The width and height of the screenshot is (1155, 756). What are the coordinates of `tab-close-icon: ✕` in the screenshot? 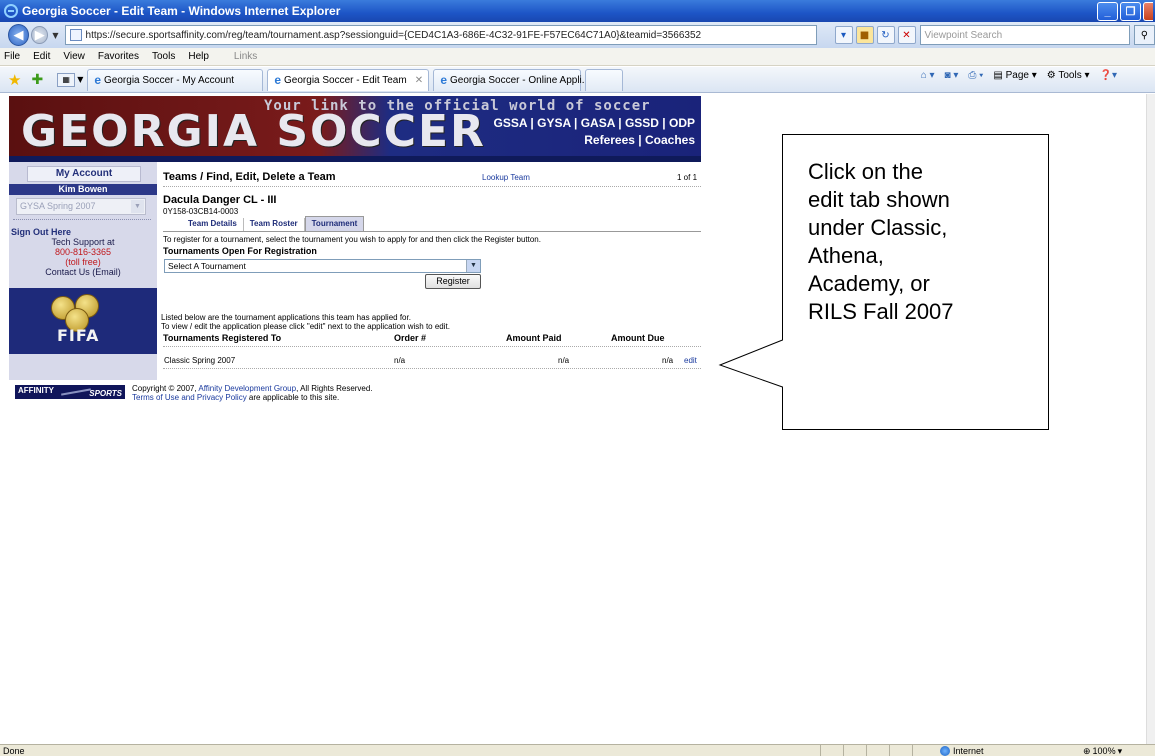 It's located at (419, 80).